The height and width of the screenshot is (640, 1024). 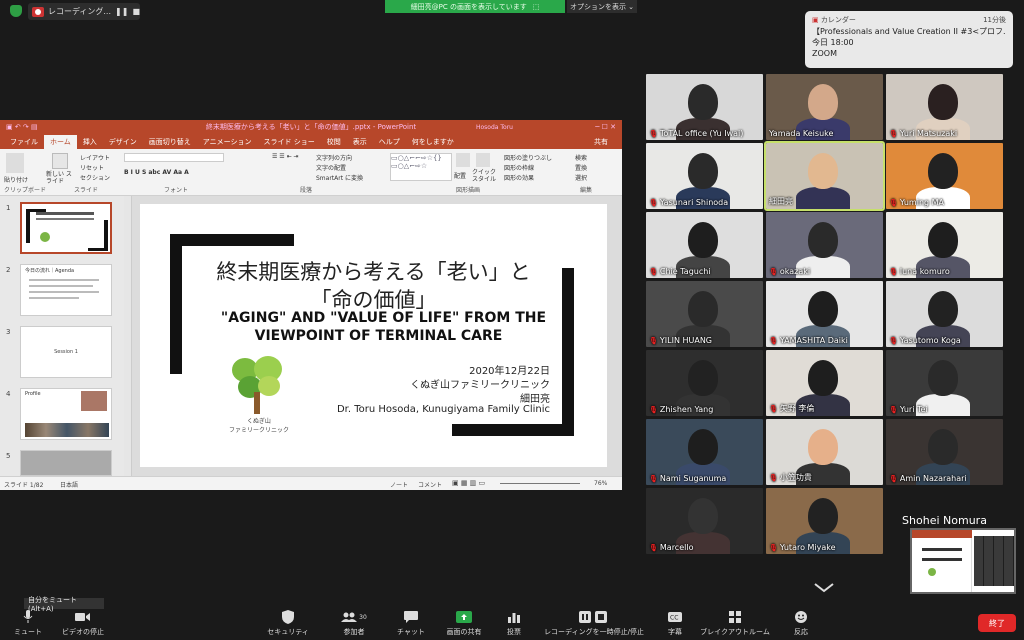 What do you see at coordinates (227, 142) in the screenshot?
I see `tab-animations: アニメーション` at bounding box center [227, 142].